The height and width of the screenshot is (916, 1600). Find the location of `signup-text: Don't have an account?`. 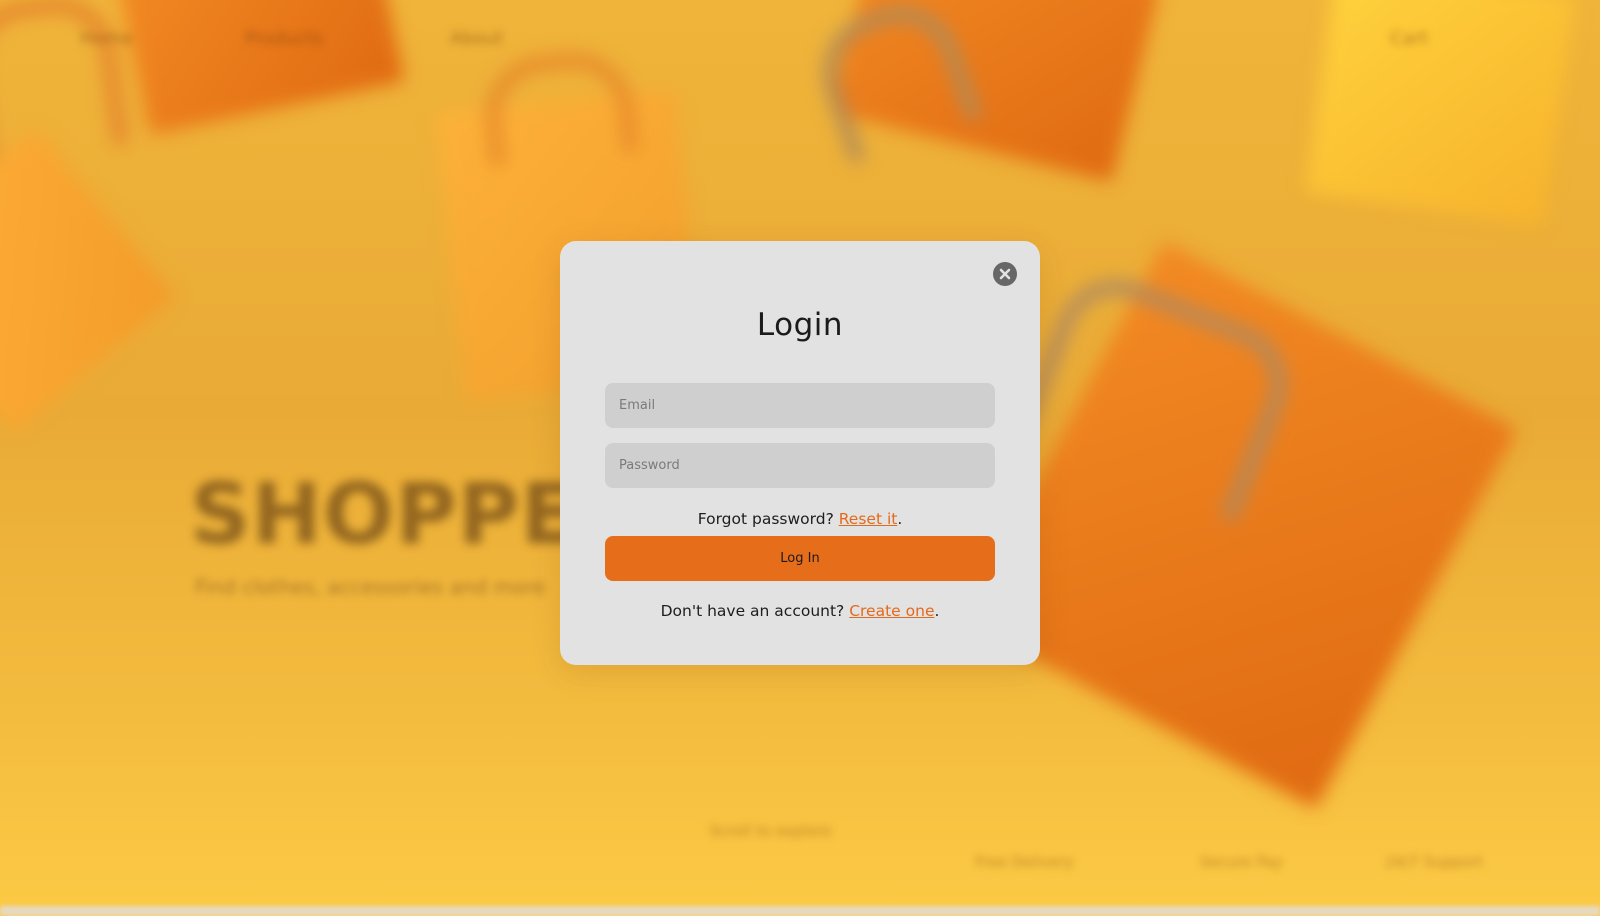

signup-text: Don't have an account? is located at coordinates (755, 611).